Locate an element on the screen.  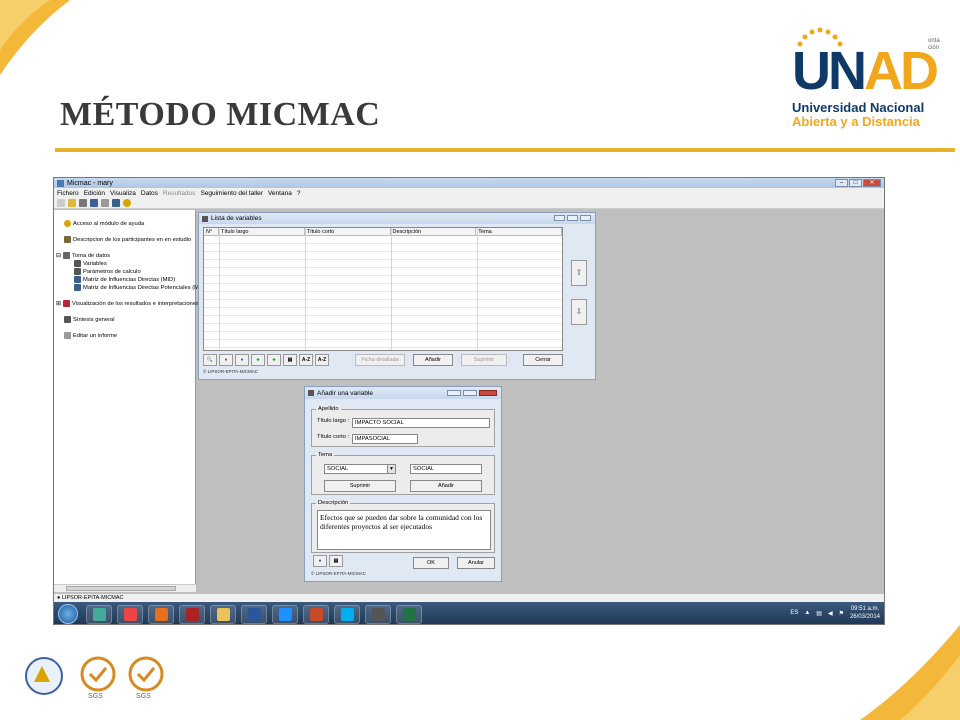
taskbar-folder-button is located at coordinates (223, 614).